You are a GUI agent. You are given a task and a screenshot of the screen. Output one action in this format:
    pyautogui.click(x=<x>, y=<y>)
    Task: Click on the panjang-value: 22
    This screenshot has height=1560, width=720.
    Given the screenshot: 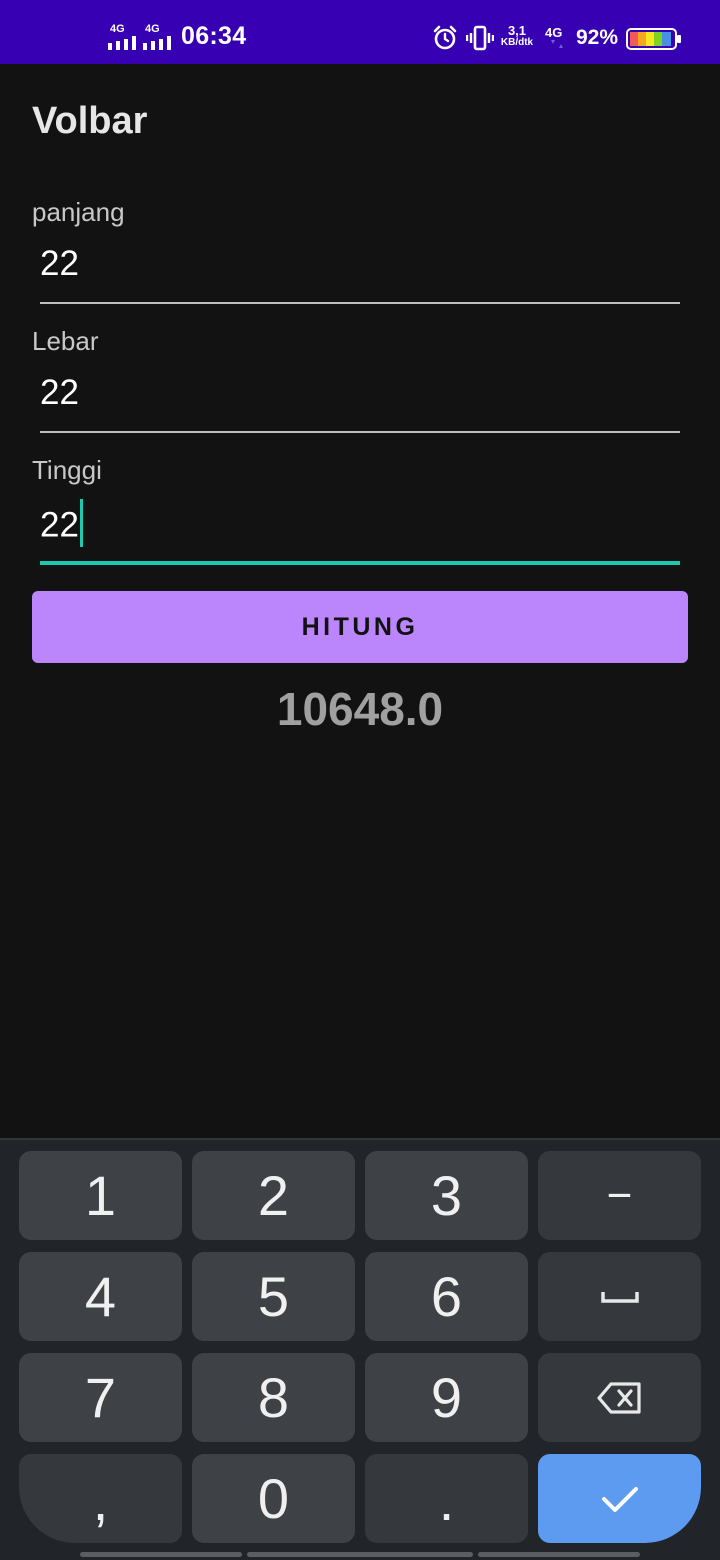 What is the action you would take?
    pyautogui.click(x=59, y=263)
    